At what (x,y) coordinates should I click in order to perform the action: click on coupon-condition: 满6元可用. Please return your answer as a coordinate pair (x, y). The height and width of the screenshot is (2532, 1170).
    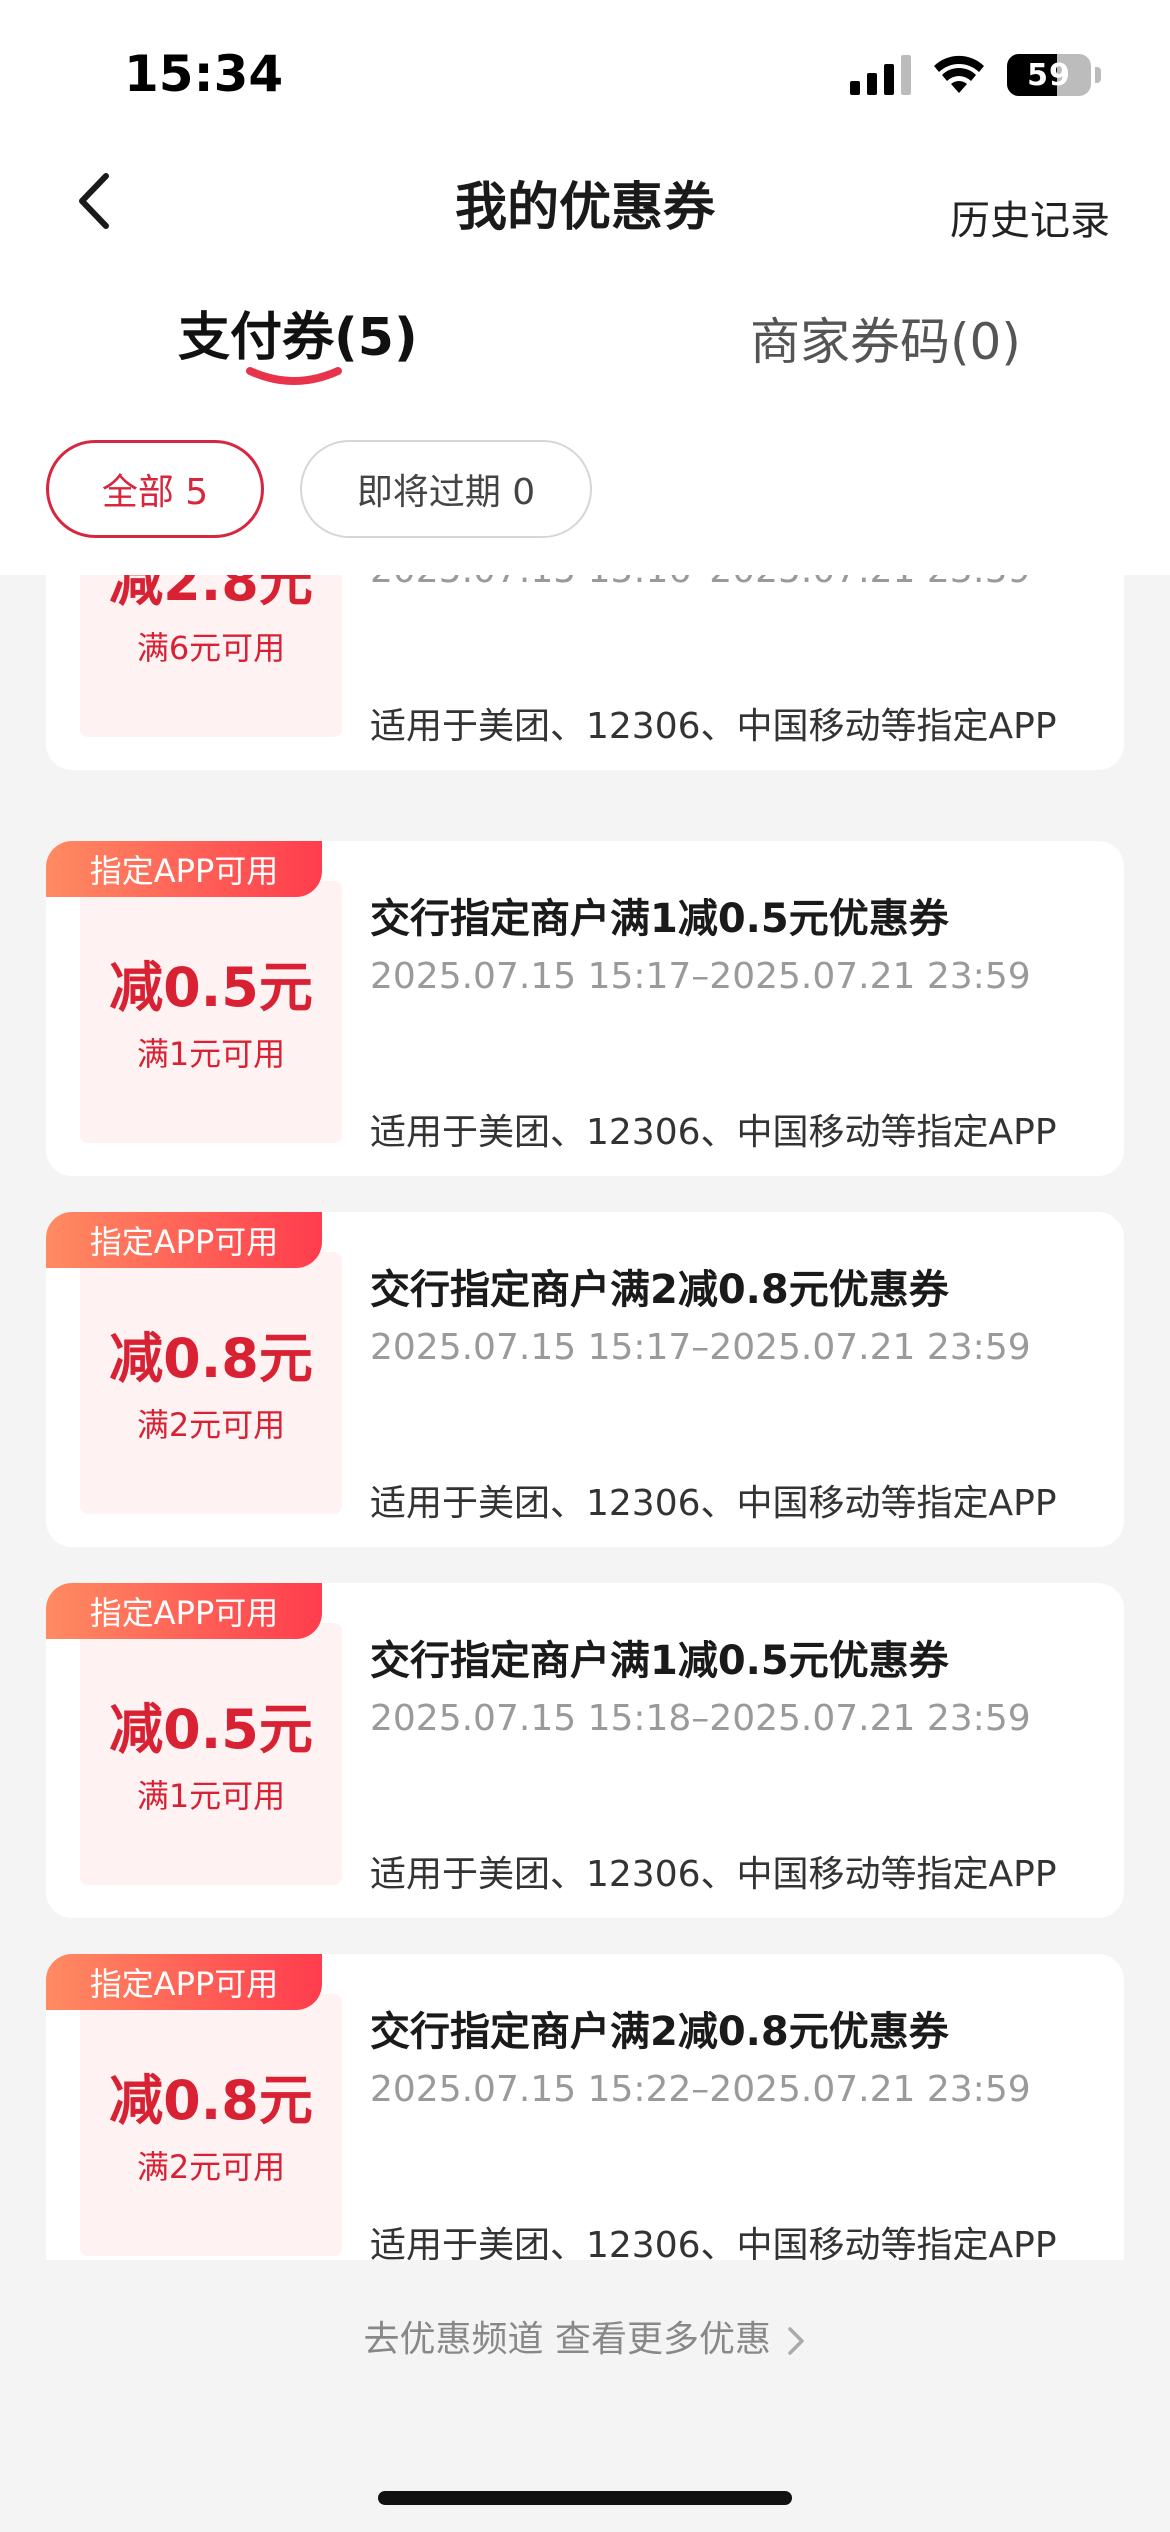
    Looking at the image, I should click on (211, 648).